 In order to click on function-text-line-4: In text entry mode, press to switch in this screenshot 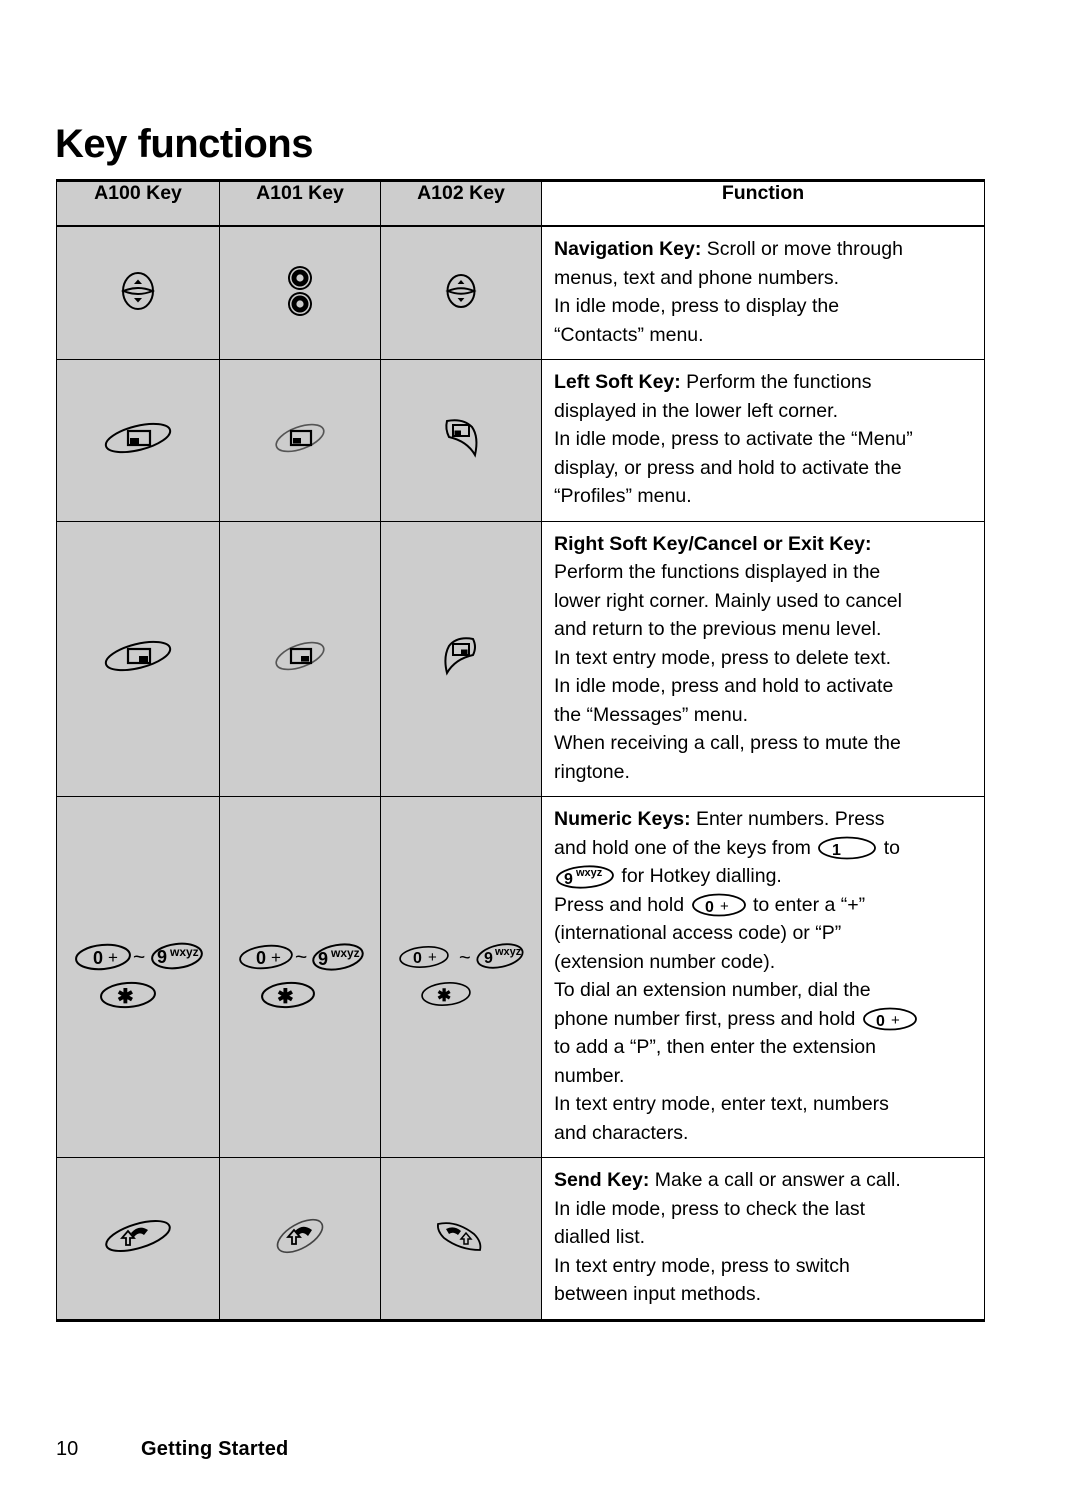, I will do `click(702, 1265)`.